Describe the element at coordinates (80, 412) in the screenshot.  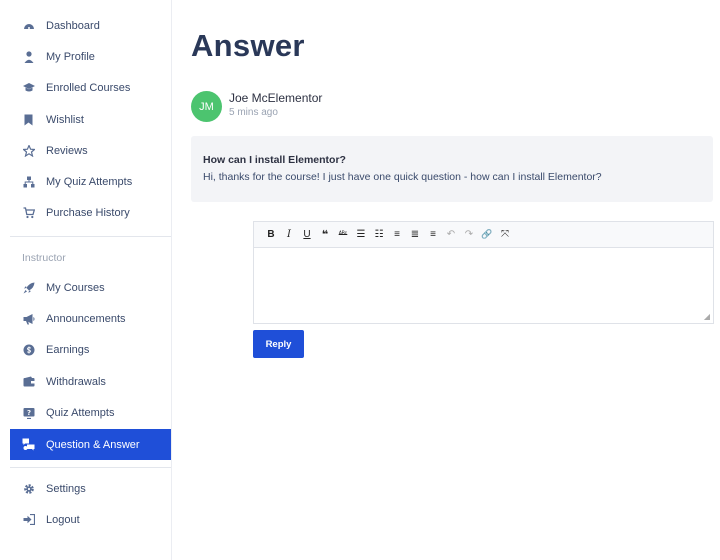
I see `sidebar-item-label: Quiz Attempts` at that location.